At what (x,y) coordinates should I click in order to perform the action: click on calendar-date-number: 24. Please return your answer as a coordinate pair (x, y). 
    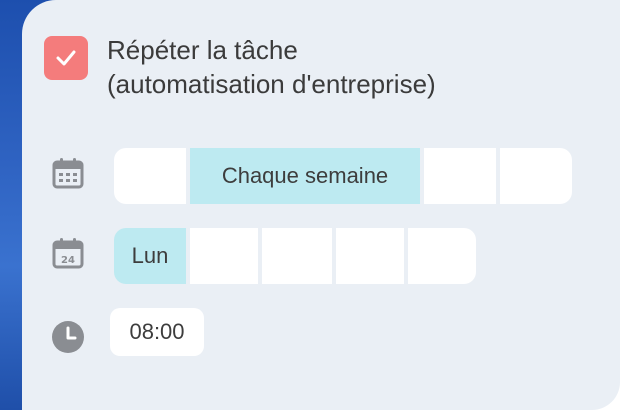
    Looking at the image, I should click on (68, 260).